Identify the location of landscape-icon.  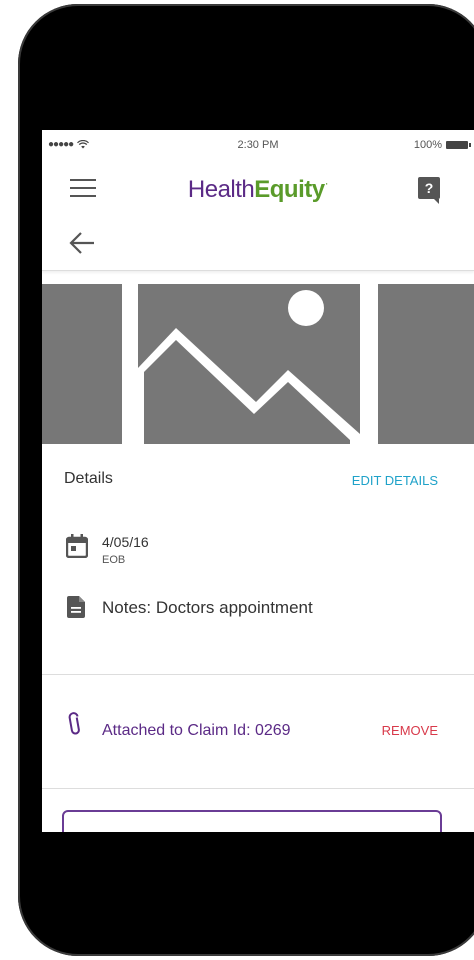
(249, 367).